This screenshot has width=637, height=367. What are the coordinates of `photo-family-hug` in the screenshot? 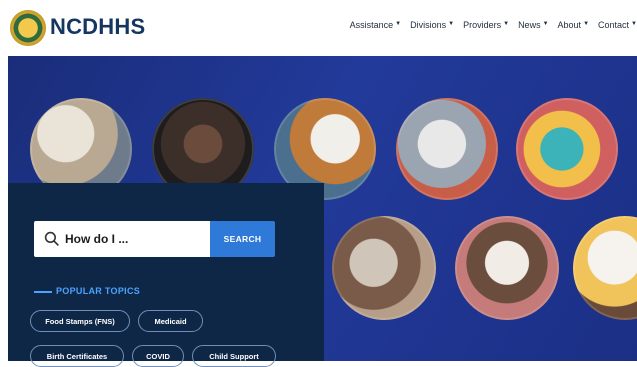 It's located at (384, 268).